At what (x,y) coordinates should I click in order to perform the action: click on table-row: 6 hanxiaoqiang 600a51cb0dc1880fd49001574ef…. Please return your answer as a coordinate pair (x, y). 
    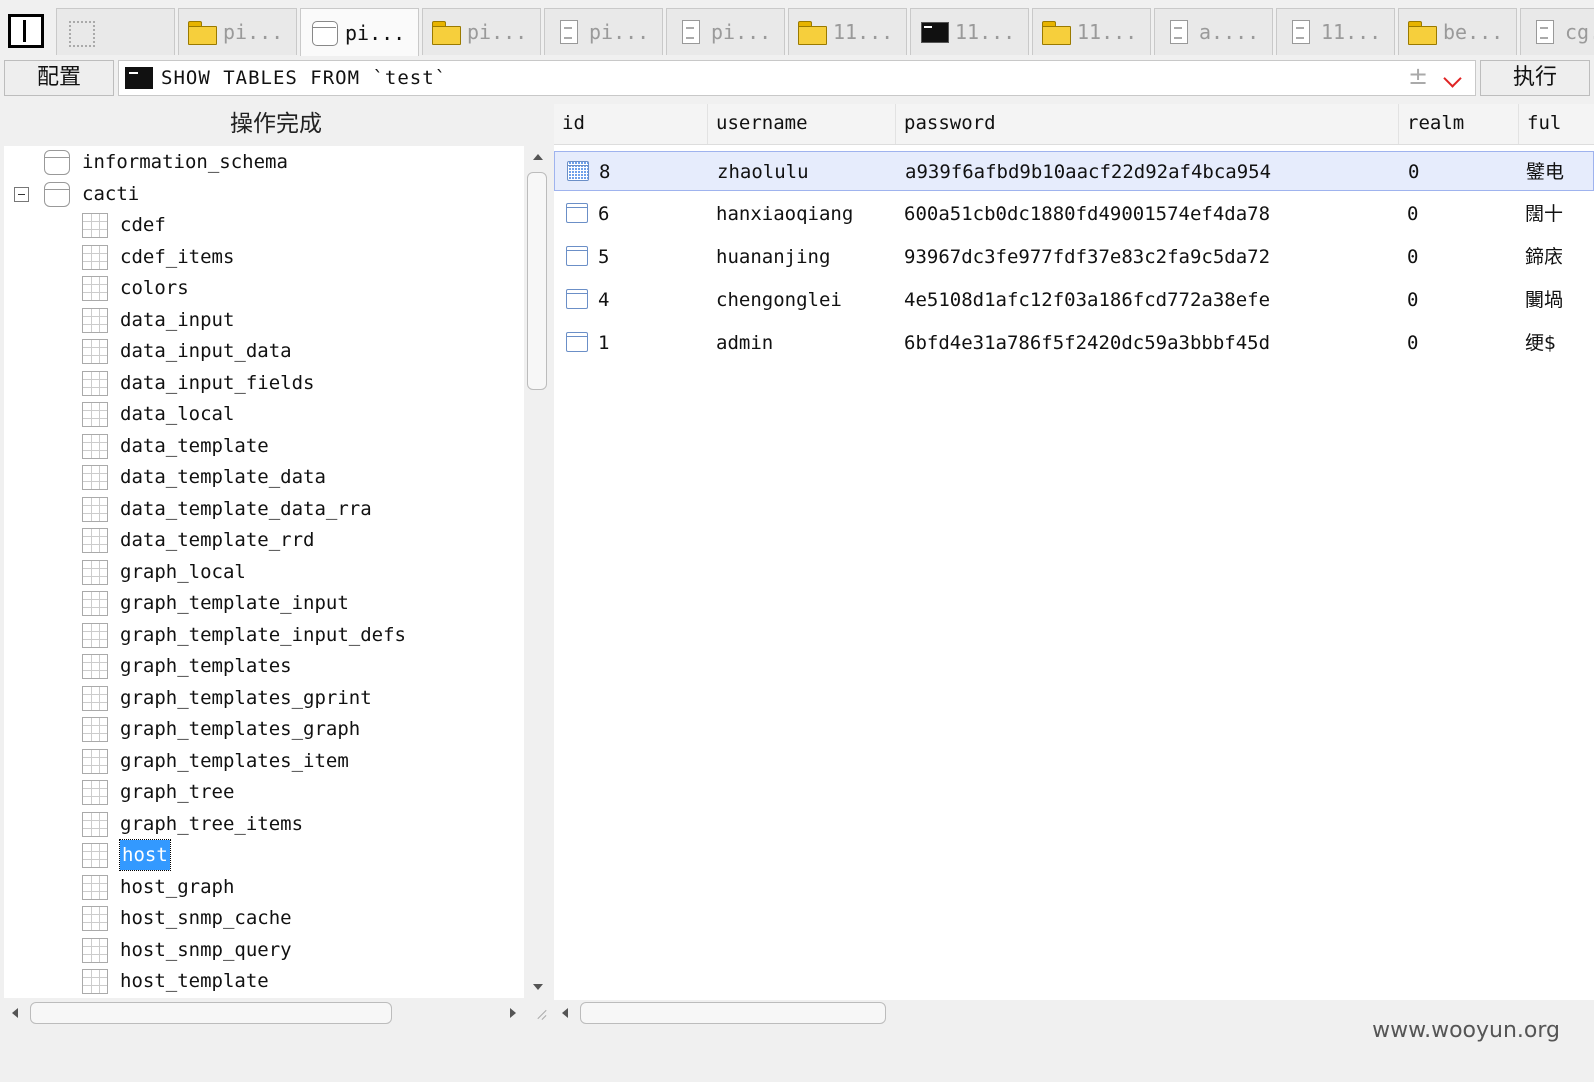
    Looking at the image, I should click on (1074, 214).